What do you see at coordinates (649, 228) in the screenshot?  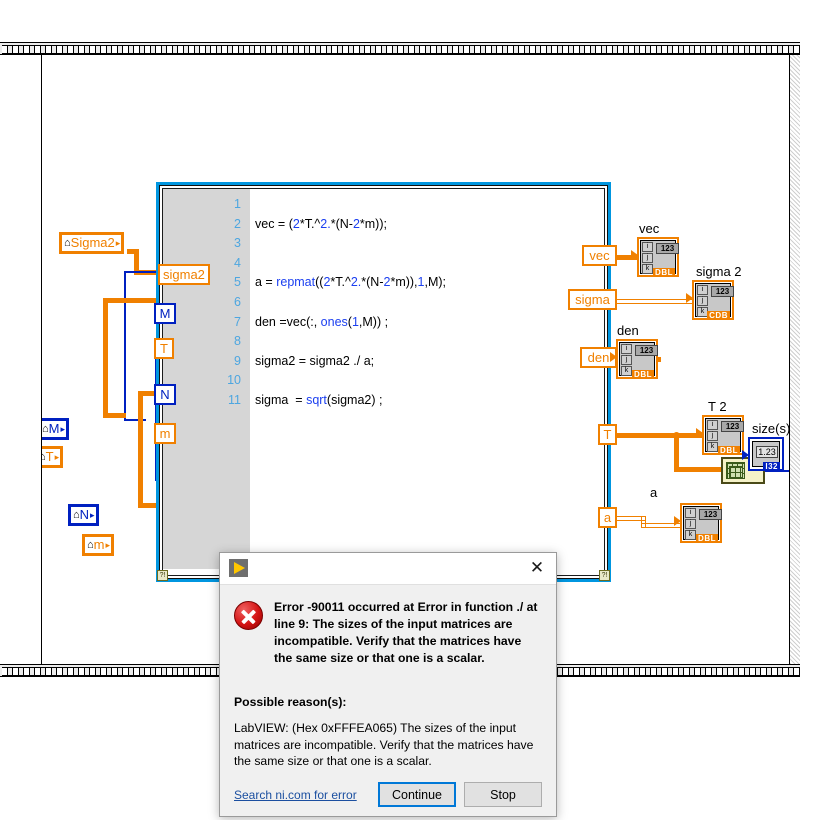 I see `indicator-label-vec: vec` at bounding box center [649, 228].